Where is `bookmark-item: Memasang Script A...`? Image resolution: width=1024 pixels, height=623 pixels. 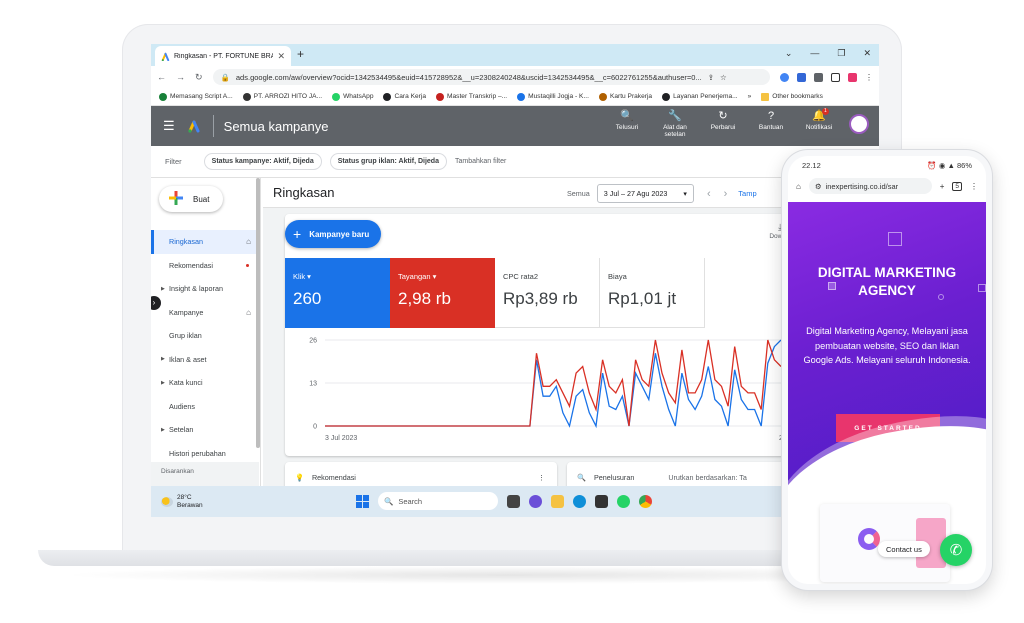 bookmark-item: Memasang Script A... is located at coordinates (196, 96).